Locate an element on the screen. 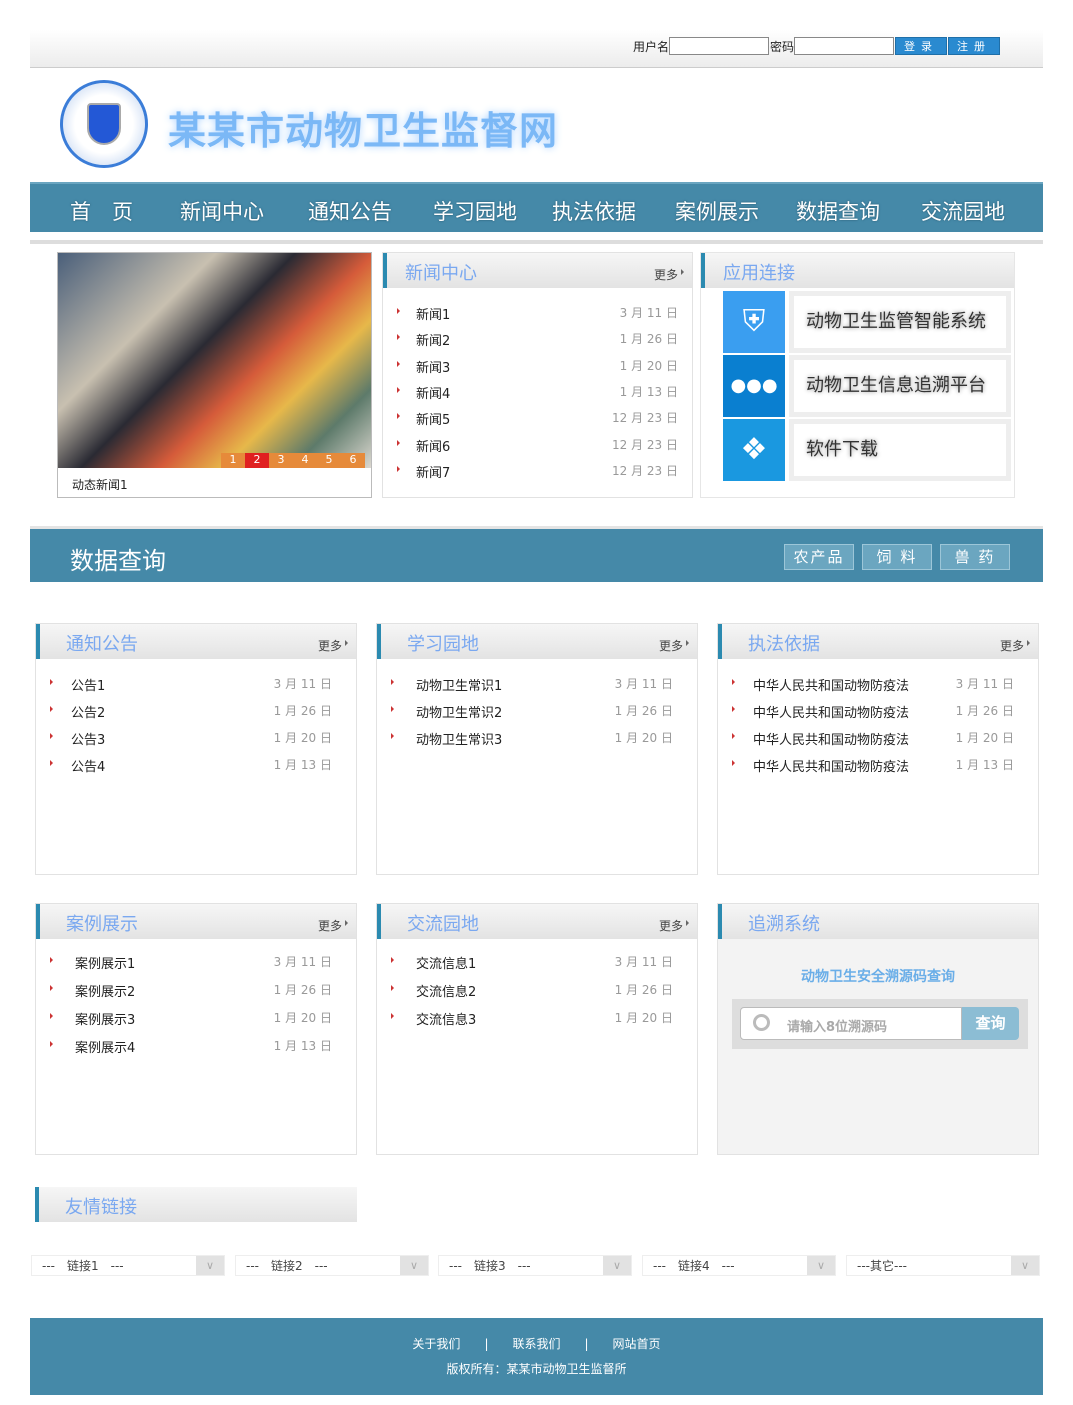  item-title: 新闻3 is located at coordinates (433, 366).